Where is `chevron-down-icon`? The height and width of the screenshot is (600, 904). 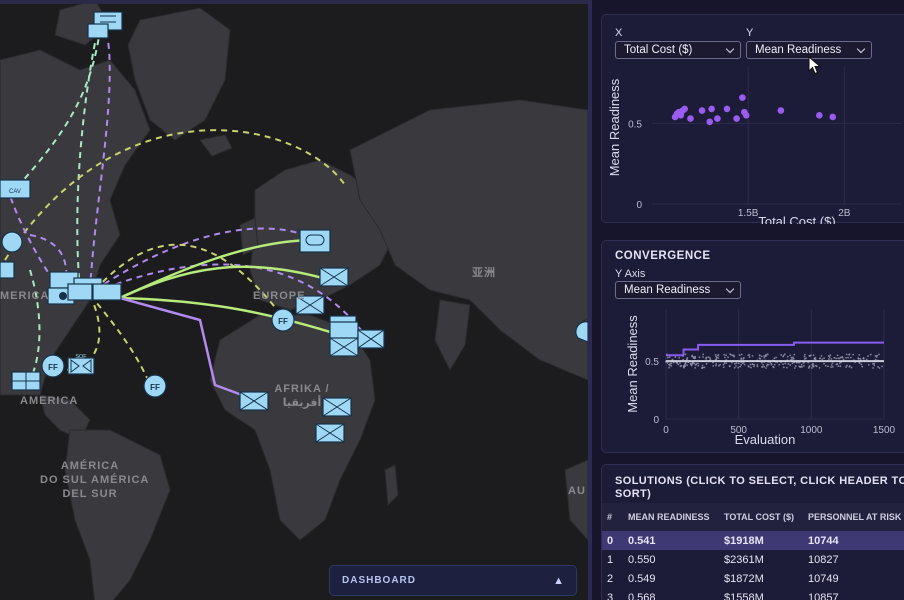 chevron-down-icon is located at coordinates (730, 49).